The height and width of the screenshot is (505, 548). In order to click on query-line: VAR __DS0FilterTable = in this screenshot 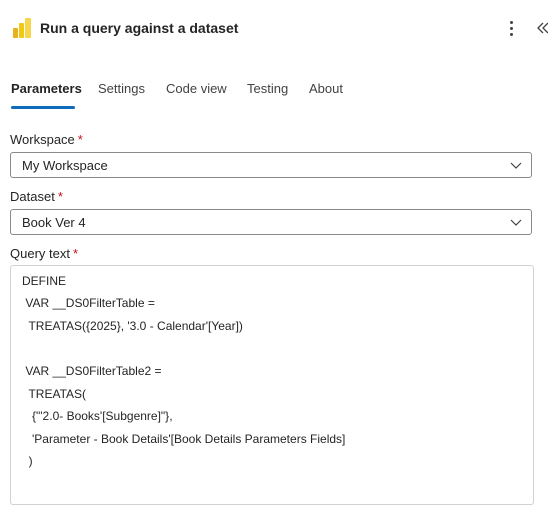, I will do `click(88, 303)`.